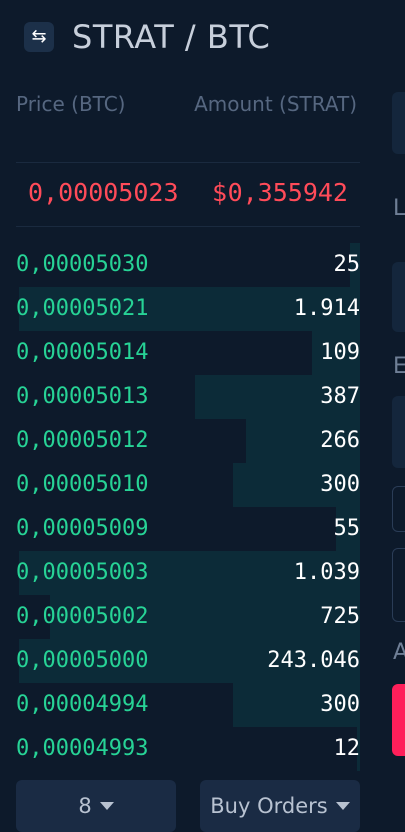 This screenshot has width=405, height=832. I want to click on order-price: 0,00005009, so click(82, 528).